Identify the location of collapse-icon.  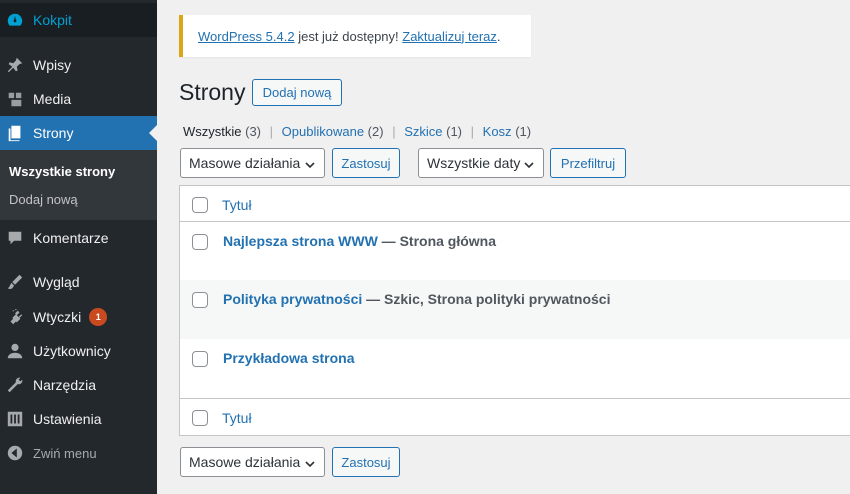
(15, 453).